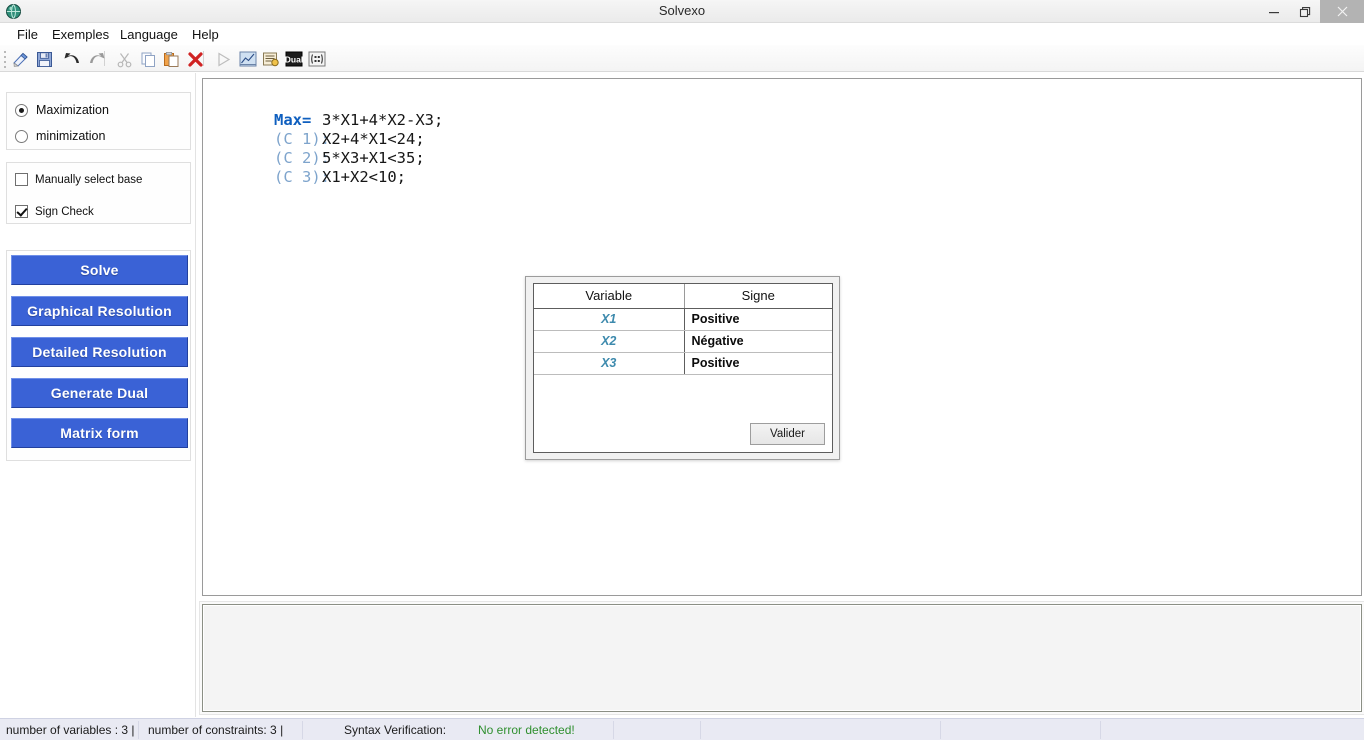 The image size is (1364, 740). Describe the element at coordinates (148, 59) in the screenshot. I see `copy-icon` at that location.